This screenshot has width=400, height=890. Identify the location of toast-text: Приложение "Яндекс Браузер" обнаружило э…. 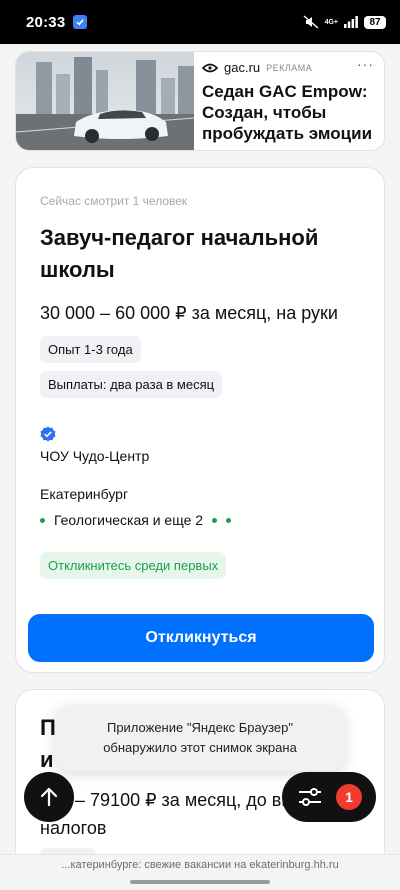
(200, 737).